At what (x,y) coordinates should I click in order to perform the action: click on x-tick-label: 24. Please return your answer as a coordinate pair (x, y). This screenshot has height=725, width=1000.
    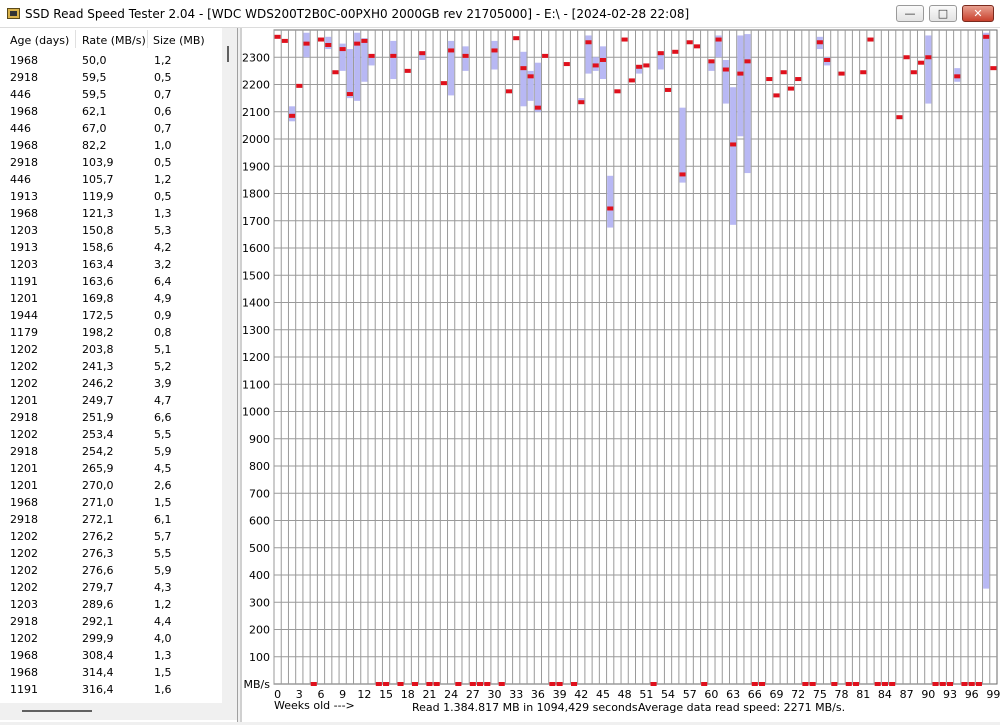
    Looking at the image, I should click on (451, 694).